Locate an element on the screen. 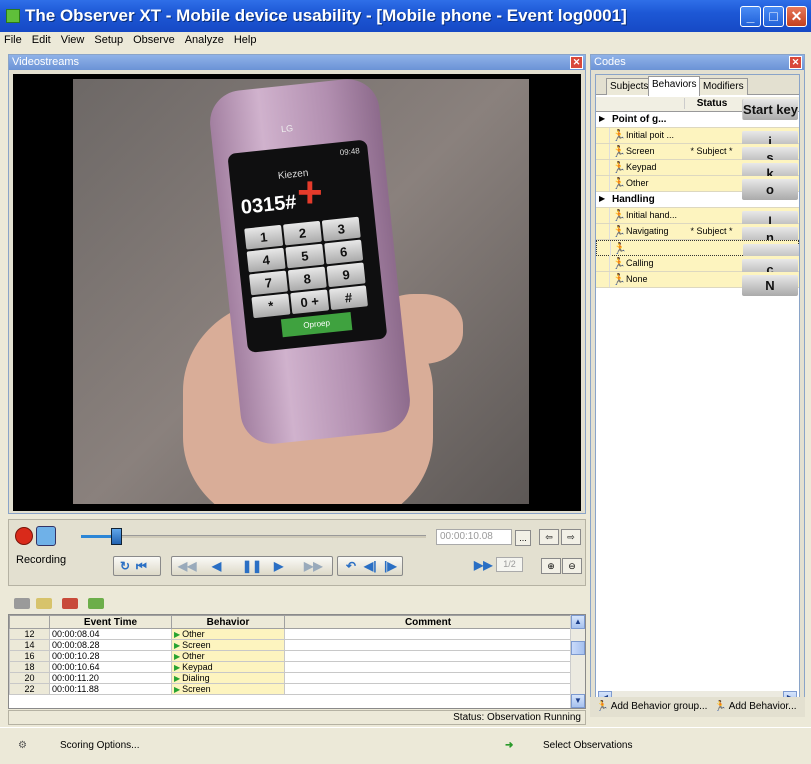 This screenshot has height=764, width=811. behavior-group-row: ▶ Handling is located at coordinates (697, 200).